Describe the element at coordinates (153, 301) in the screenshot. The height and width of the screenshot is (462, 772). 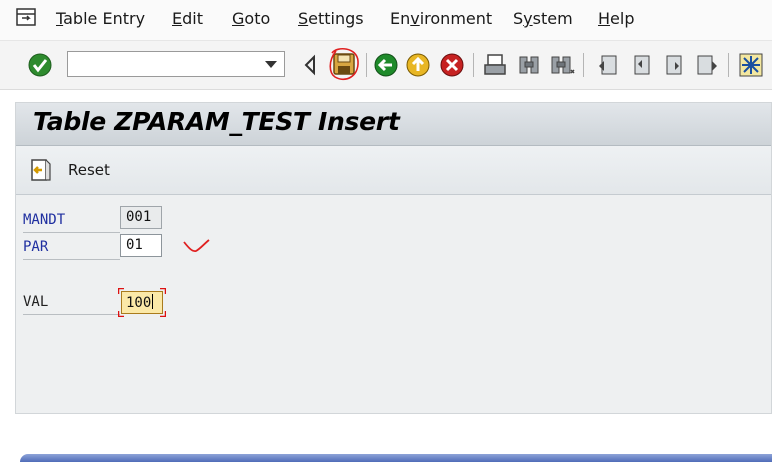
I see `text-caret` at that location.